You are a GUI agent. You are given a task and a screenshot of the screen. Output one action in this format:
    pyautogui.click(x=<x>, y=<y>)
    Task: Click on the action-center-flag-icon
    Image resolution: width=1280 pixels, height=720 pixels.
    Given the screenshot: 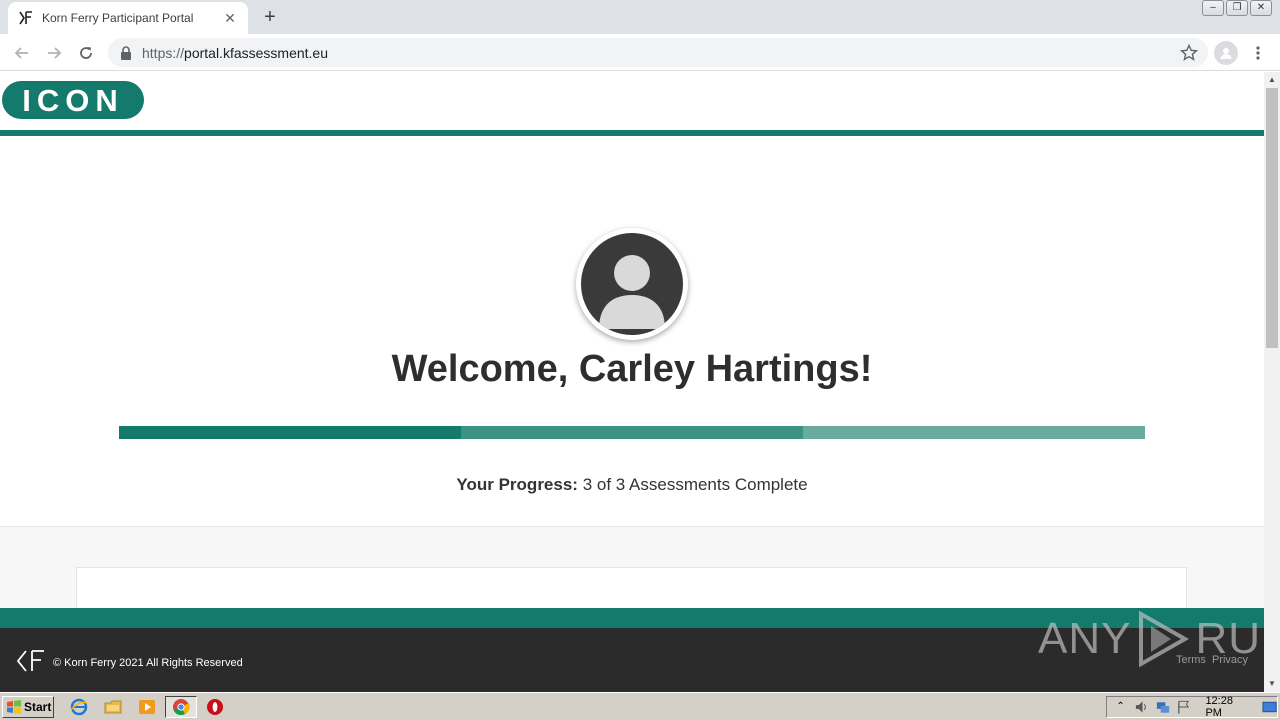 What is the action you would take?
    pyautogui.click(x=1183, y=707)
    